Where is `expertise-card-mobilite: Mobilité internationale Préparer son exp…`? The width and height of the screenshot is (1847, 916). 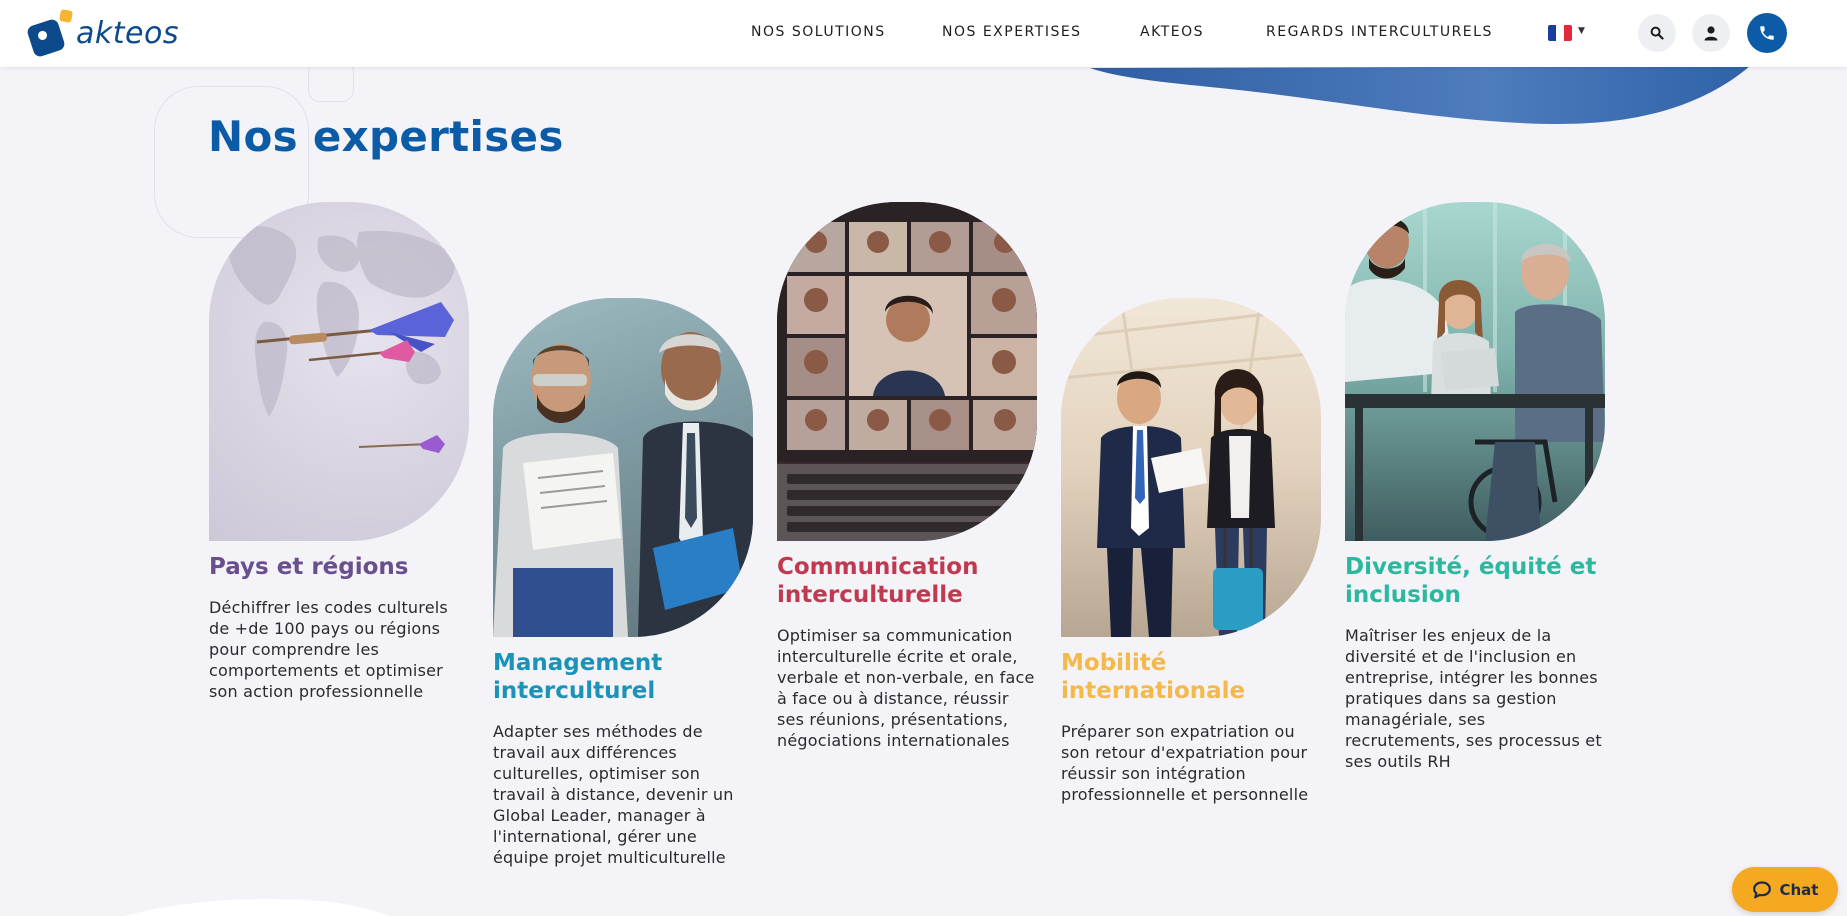
expertise-card-mobilite: Mobilité internationale Préparer son exp… is located at coordinates (1191, 551).